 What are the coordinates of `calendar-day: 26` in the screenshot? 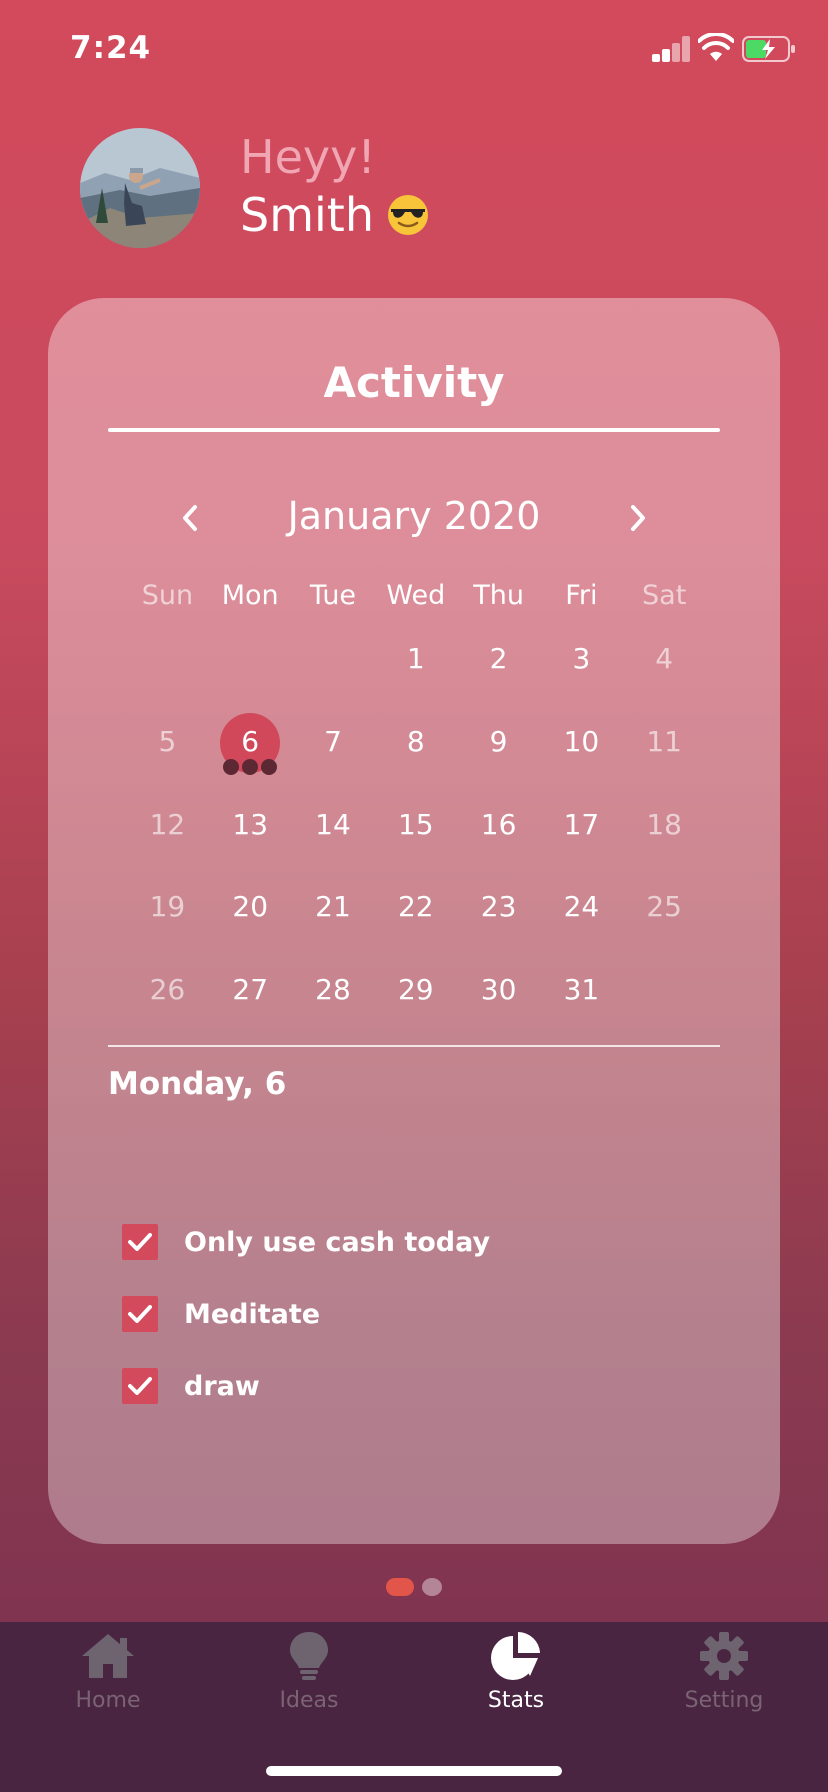 It's located at (167, 996).